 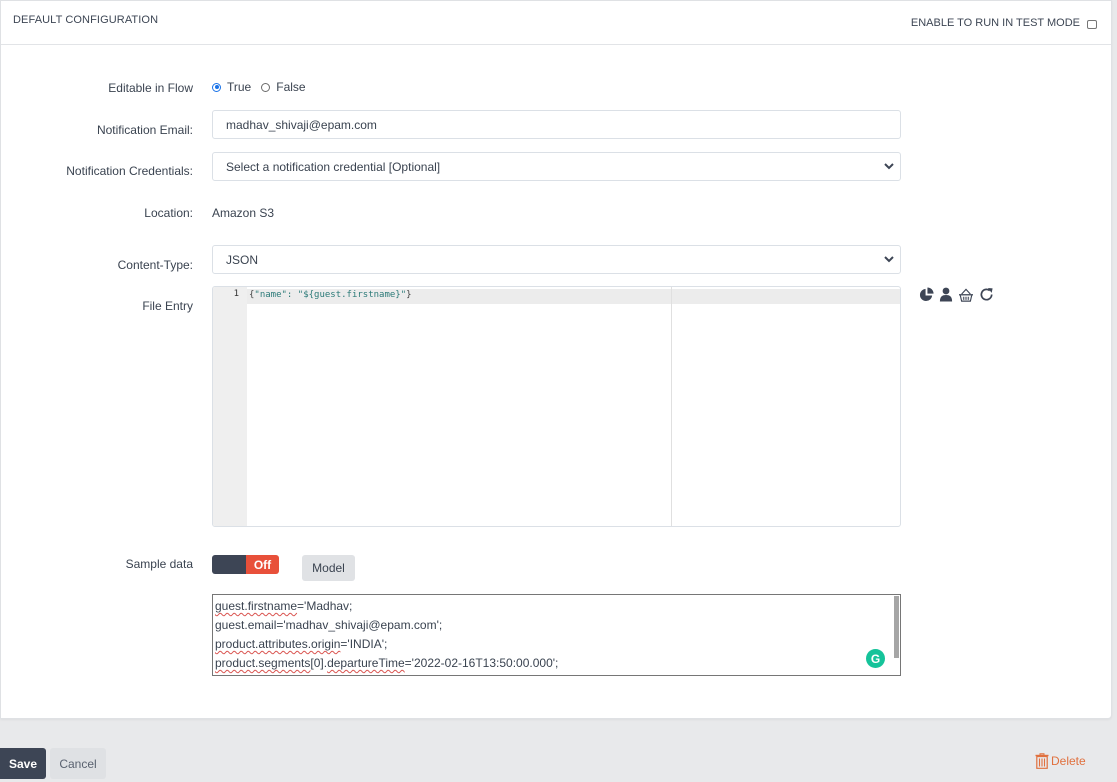 What do you see at coordinates (236, 294) in the screenshot?
I see `editor-line-number: 1` at bounding box center [236, 294].